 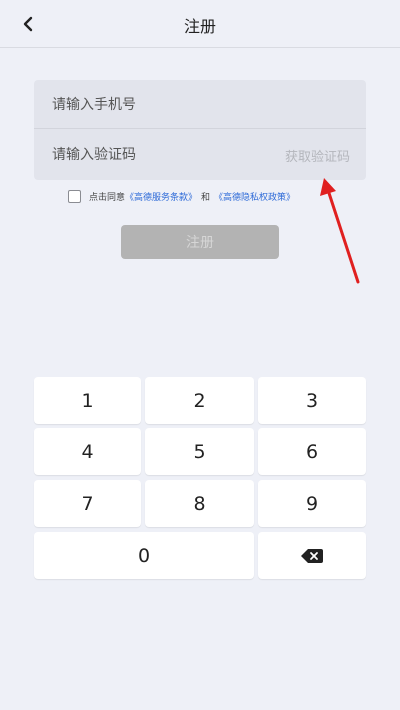 I want to click on key-3: 3, so click(x=312, y=400).